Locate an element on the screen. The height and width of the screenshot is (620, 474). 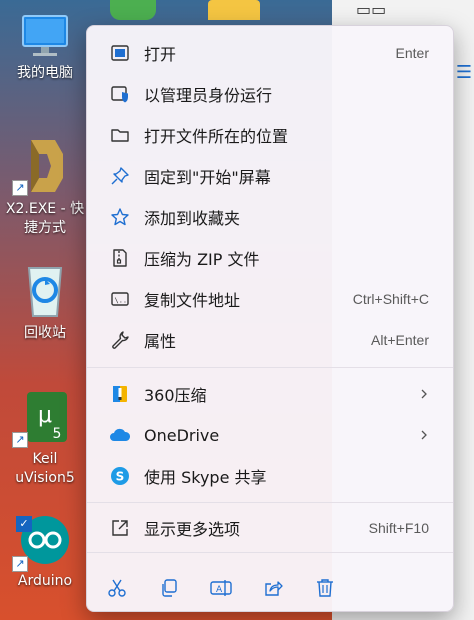
menu-item-open: 打开 Enter is located at coordinates (270, 53).